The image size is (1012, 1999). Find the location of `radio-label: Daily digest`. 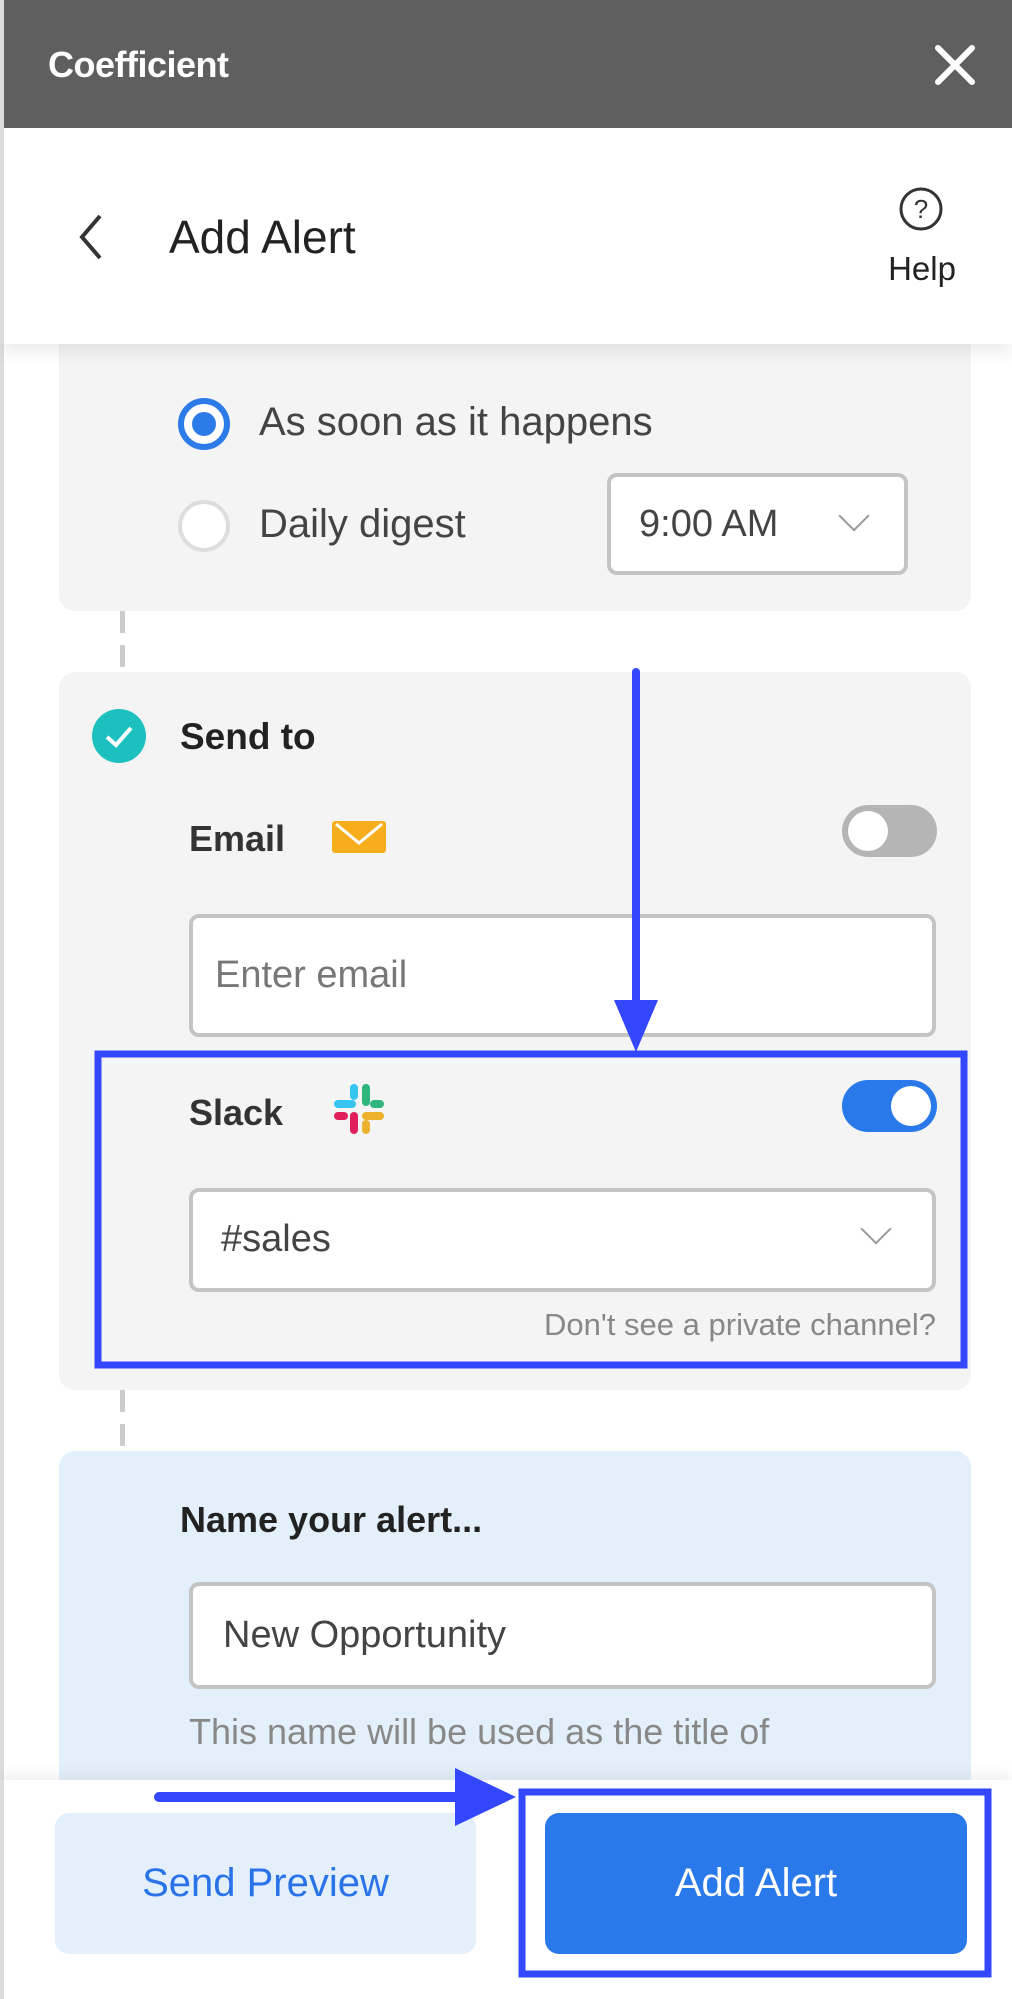

radio-label: Daily digest is located at coordinates (362, 524).